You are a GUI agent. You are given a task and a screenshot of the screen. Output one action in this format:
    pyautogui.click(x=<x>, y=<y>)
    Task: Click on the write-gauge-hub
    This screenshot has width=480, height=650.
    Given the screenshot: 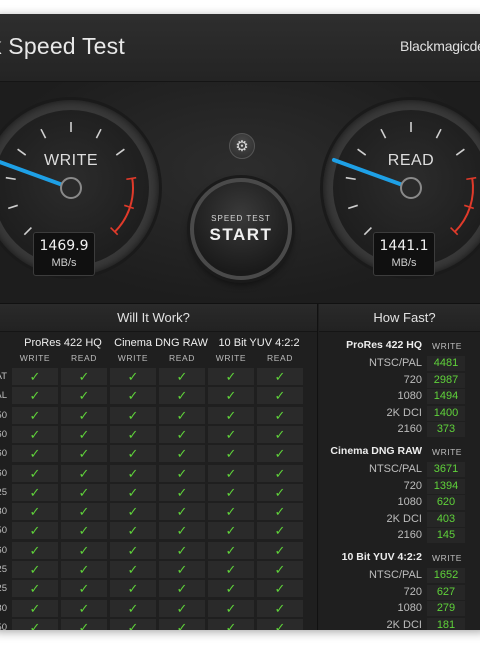 What is the action you would take?
    pyautogui.click(x=71, y=188)
    